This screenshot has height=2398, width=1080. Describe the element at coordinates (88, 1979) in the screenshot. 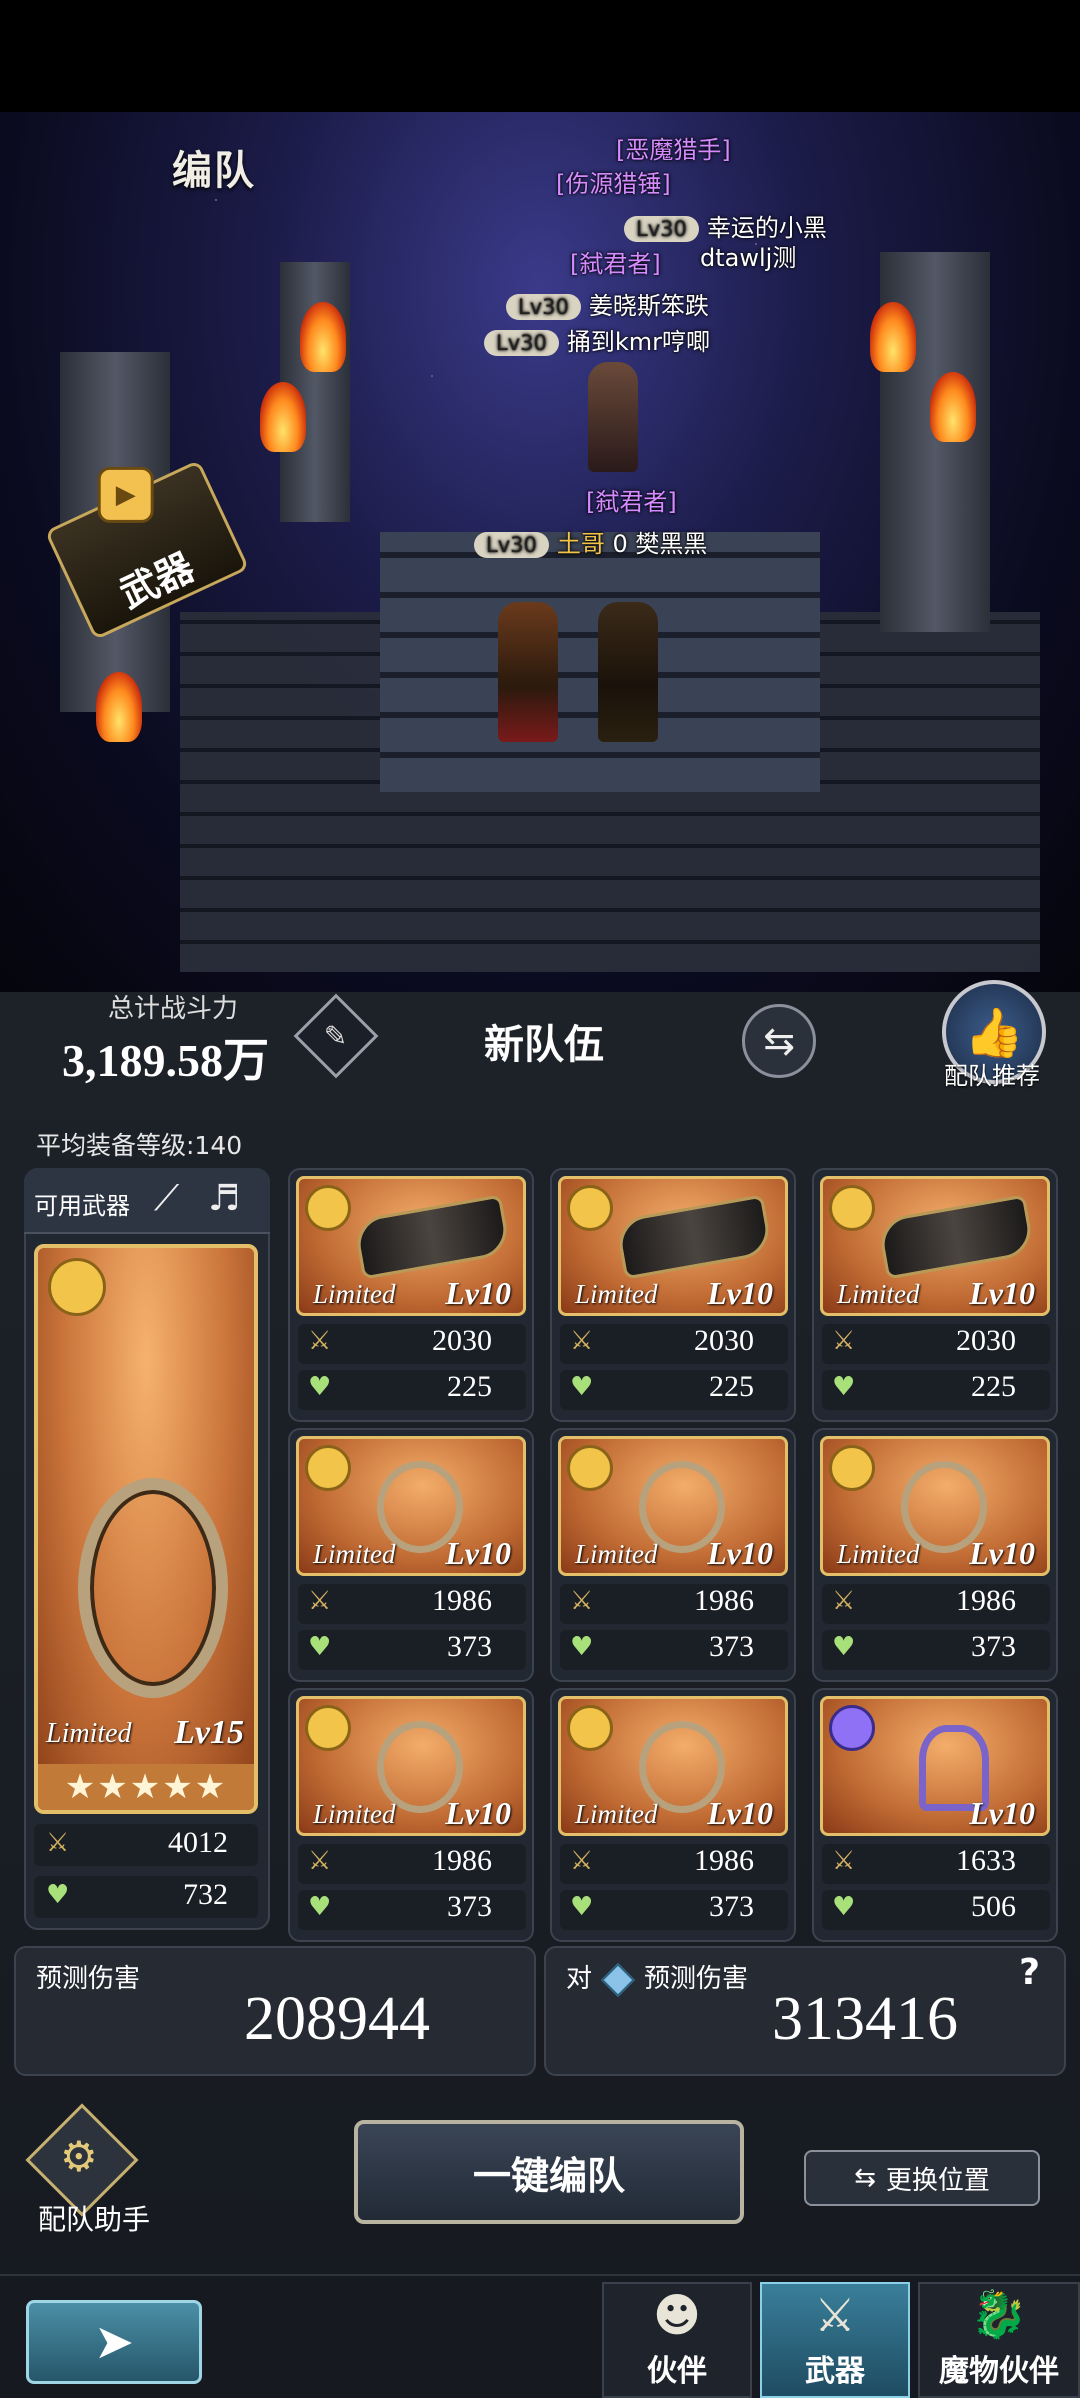

I see `predicted-damage-label: 预测伤害` at that location.